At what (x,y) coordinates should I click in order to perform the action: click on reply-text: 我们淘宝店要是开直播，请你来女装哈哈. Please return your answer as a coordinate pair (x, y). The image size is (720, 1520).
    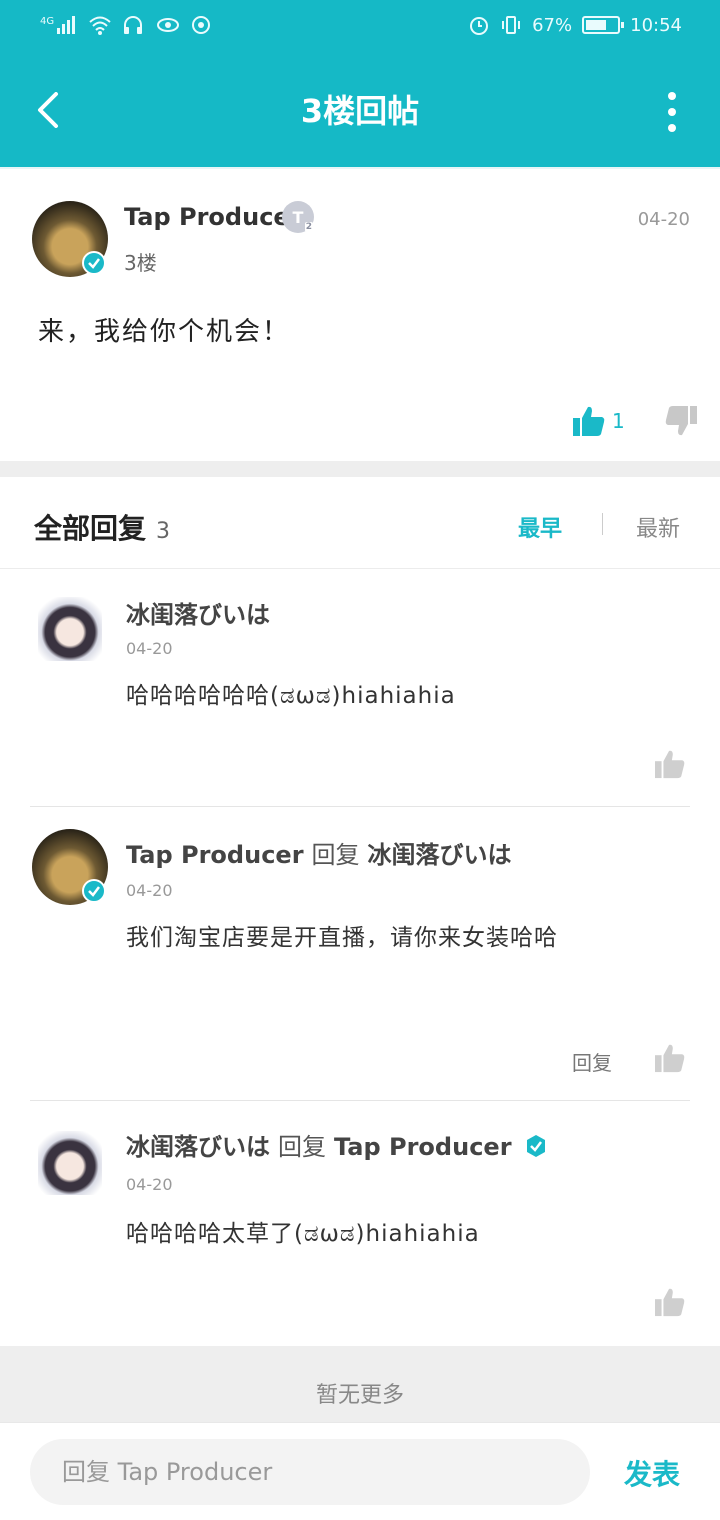
    Looking at the image, I should click on (342, 938).